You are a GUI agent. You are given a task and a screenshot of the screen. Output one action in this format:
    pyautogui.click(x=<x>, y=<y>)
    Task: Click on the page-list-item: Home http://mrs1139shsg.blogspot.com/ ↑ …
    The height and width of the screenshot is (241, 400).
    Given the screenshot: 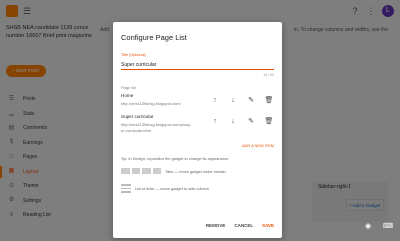 What is the action you would take?
    pyautogui.click(x=197, y=100)
    